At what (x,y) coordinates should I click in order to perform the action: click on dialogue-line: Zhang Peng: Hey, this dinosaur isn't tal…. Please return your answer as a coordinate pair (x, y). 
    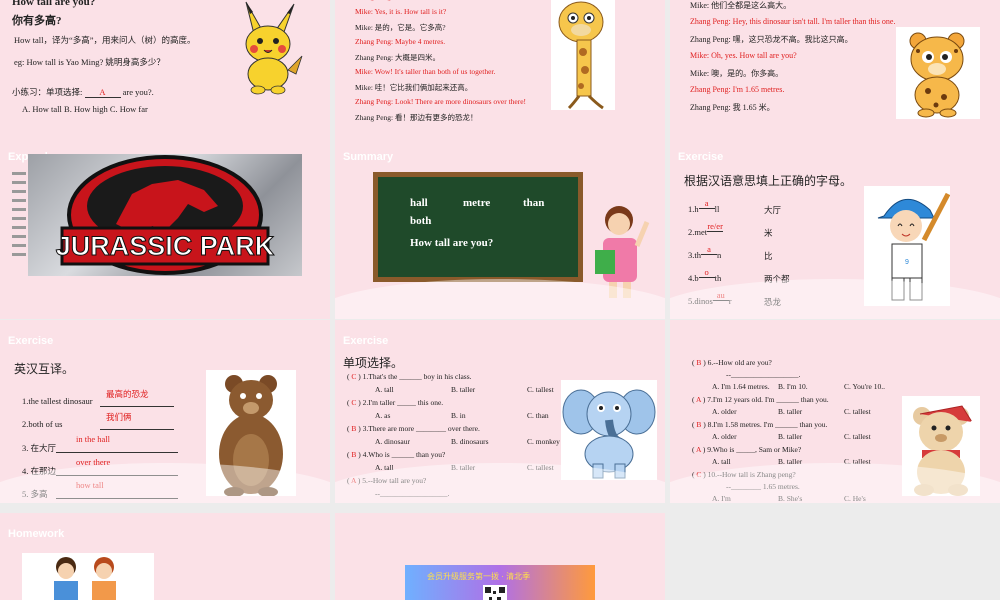
    Looking at the image, I should click on (793, 21).